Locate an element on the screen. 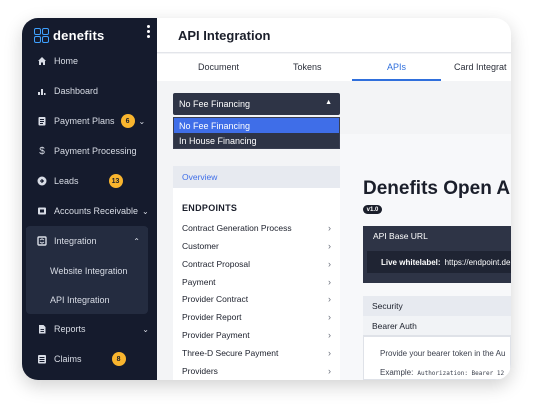 The width and height of the screenshot is (533, 405). endpoint-item: Provider Report › is located at coordinates (256, 316).